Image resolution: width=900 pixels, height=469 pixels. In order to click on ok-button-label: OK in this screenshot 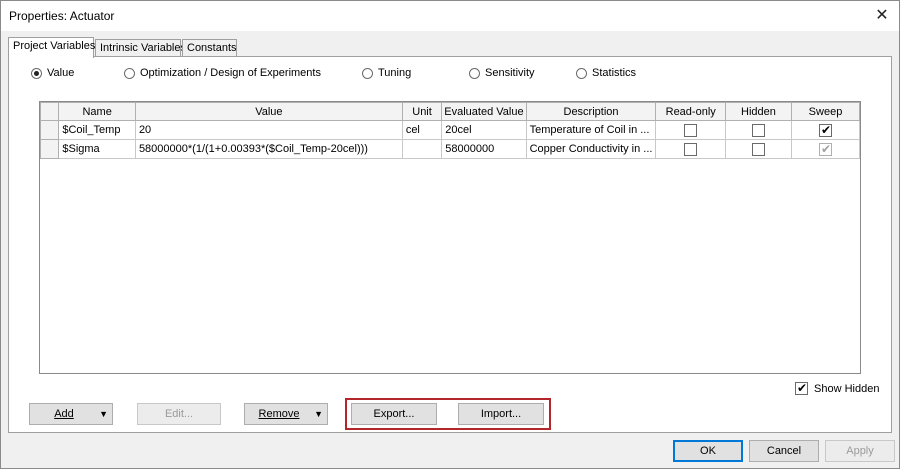, I will do `click(708, 451)`.